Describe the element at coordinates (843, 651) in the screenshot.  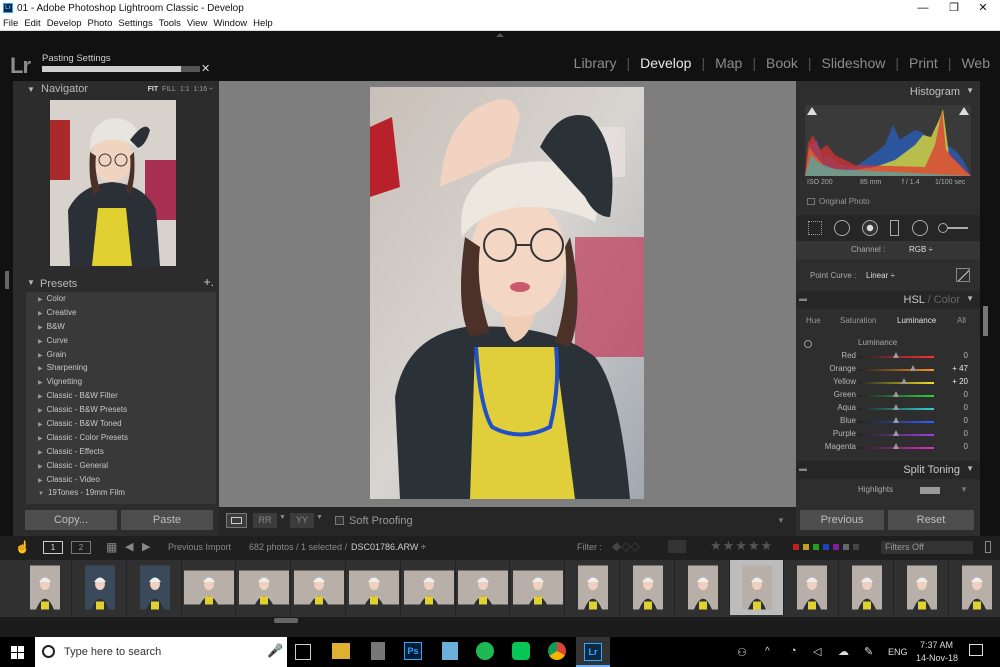
I see `onedrive-icon: ☁` at that location.